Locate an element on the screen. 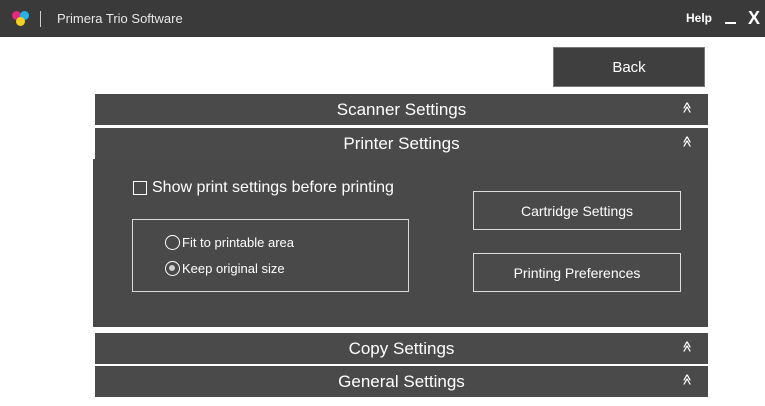 Image resolution: width=765 pixels, height=406 pixels. printer-settings-header: Printer Settings ≫ is located at coordinates (401, 143).